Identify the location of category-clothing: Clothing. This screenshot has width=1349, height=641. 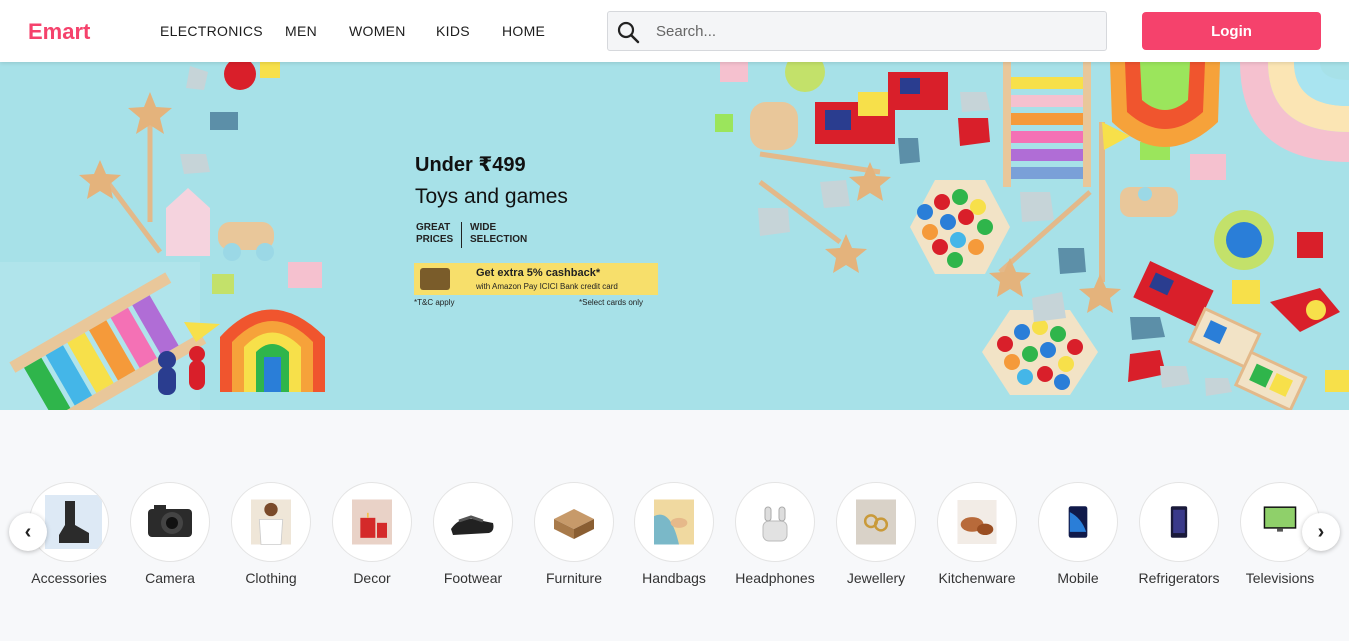
(271, 534).